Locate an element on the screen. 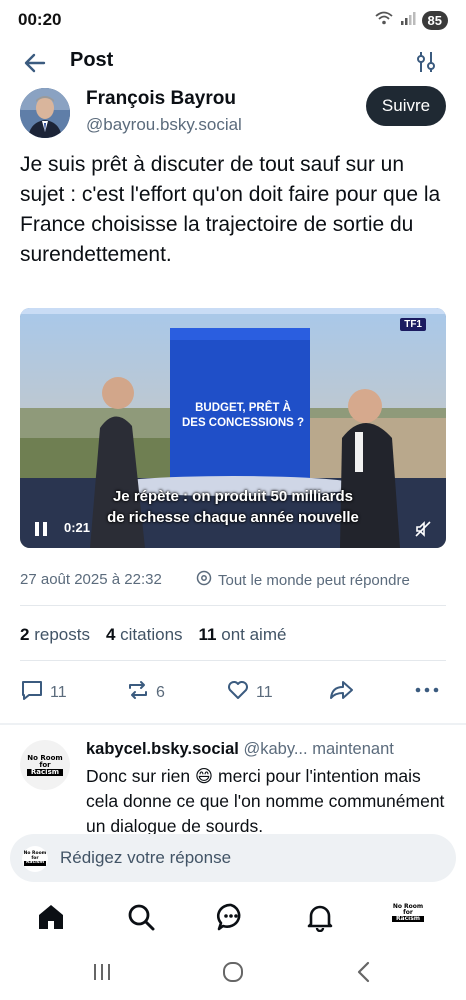 The width and height of the screenshot is (466, 1000). search-icon is located at coordinates (141, 919).